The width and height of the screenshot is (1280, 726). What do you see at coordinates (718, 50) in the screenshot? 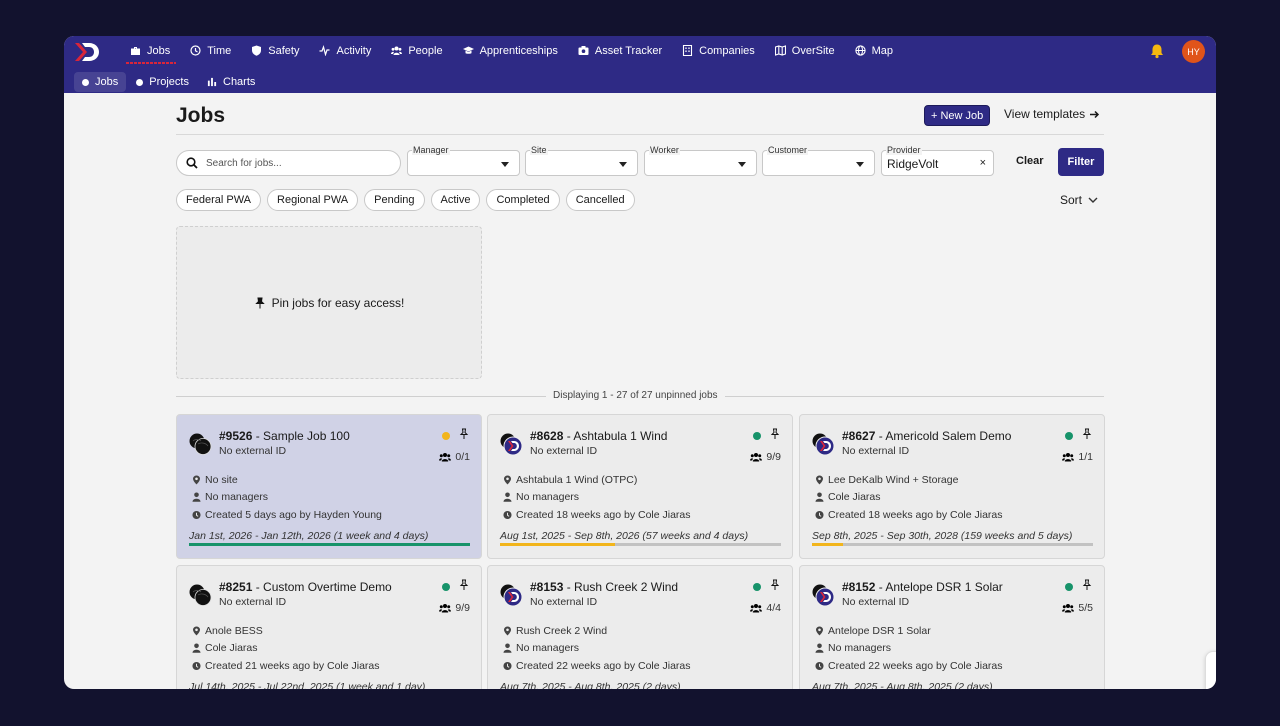
I see `nav-companies: Companies` at bounding box center [718, 50].